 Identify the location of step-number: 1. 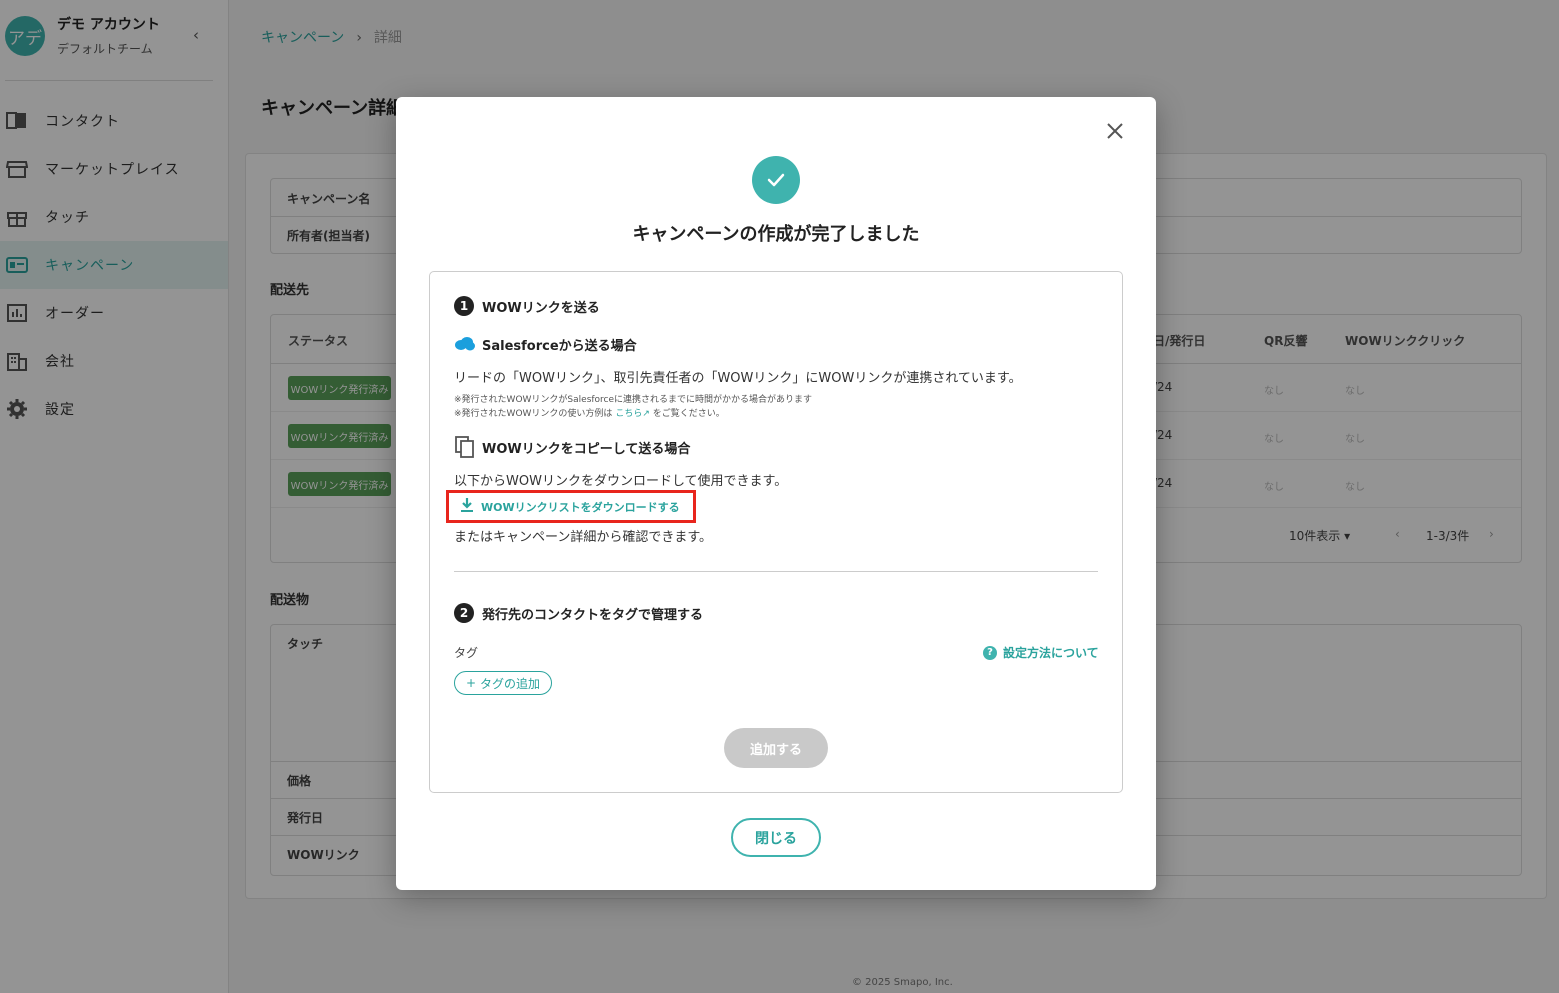
(464, 306).